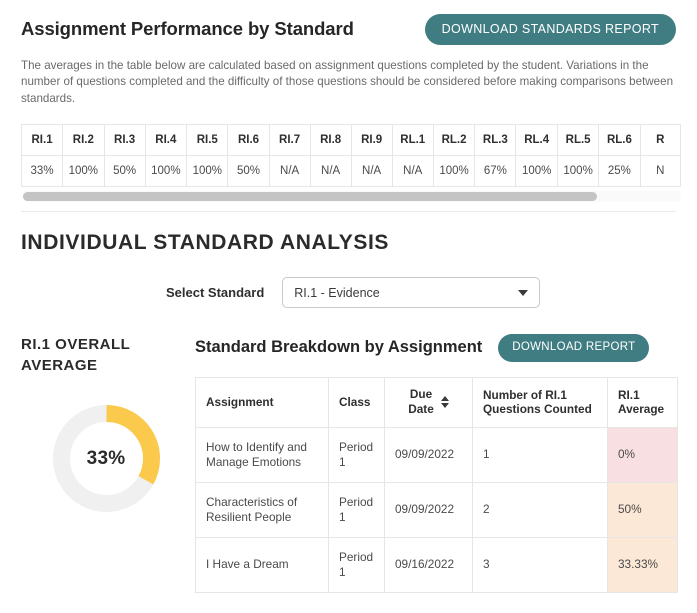 The image size is (697, 613). What do you see at coordinates (578, 140) in the screenshot?
I see `standard-column-header: RL.5` at bounding box center [578, 140].